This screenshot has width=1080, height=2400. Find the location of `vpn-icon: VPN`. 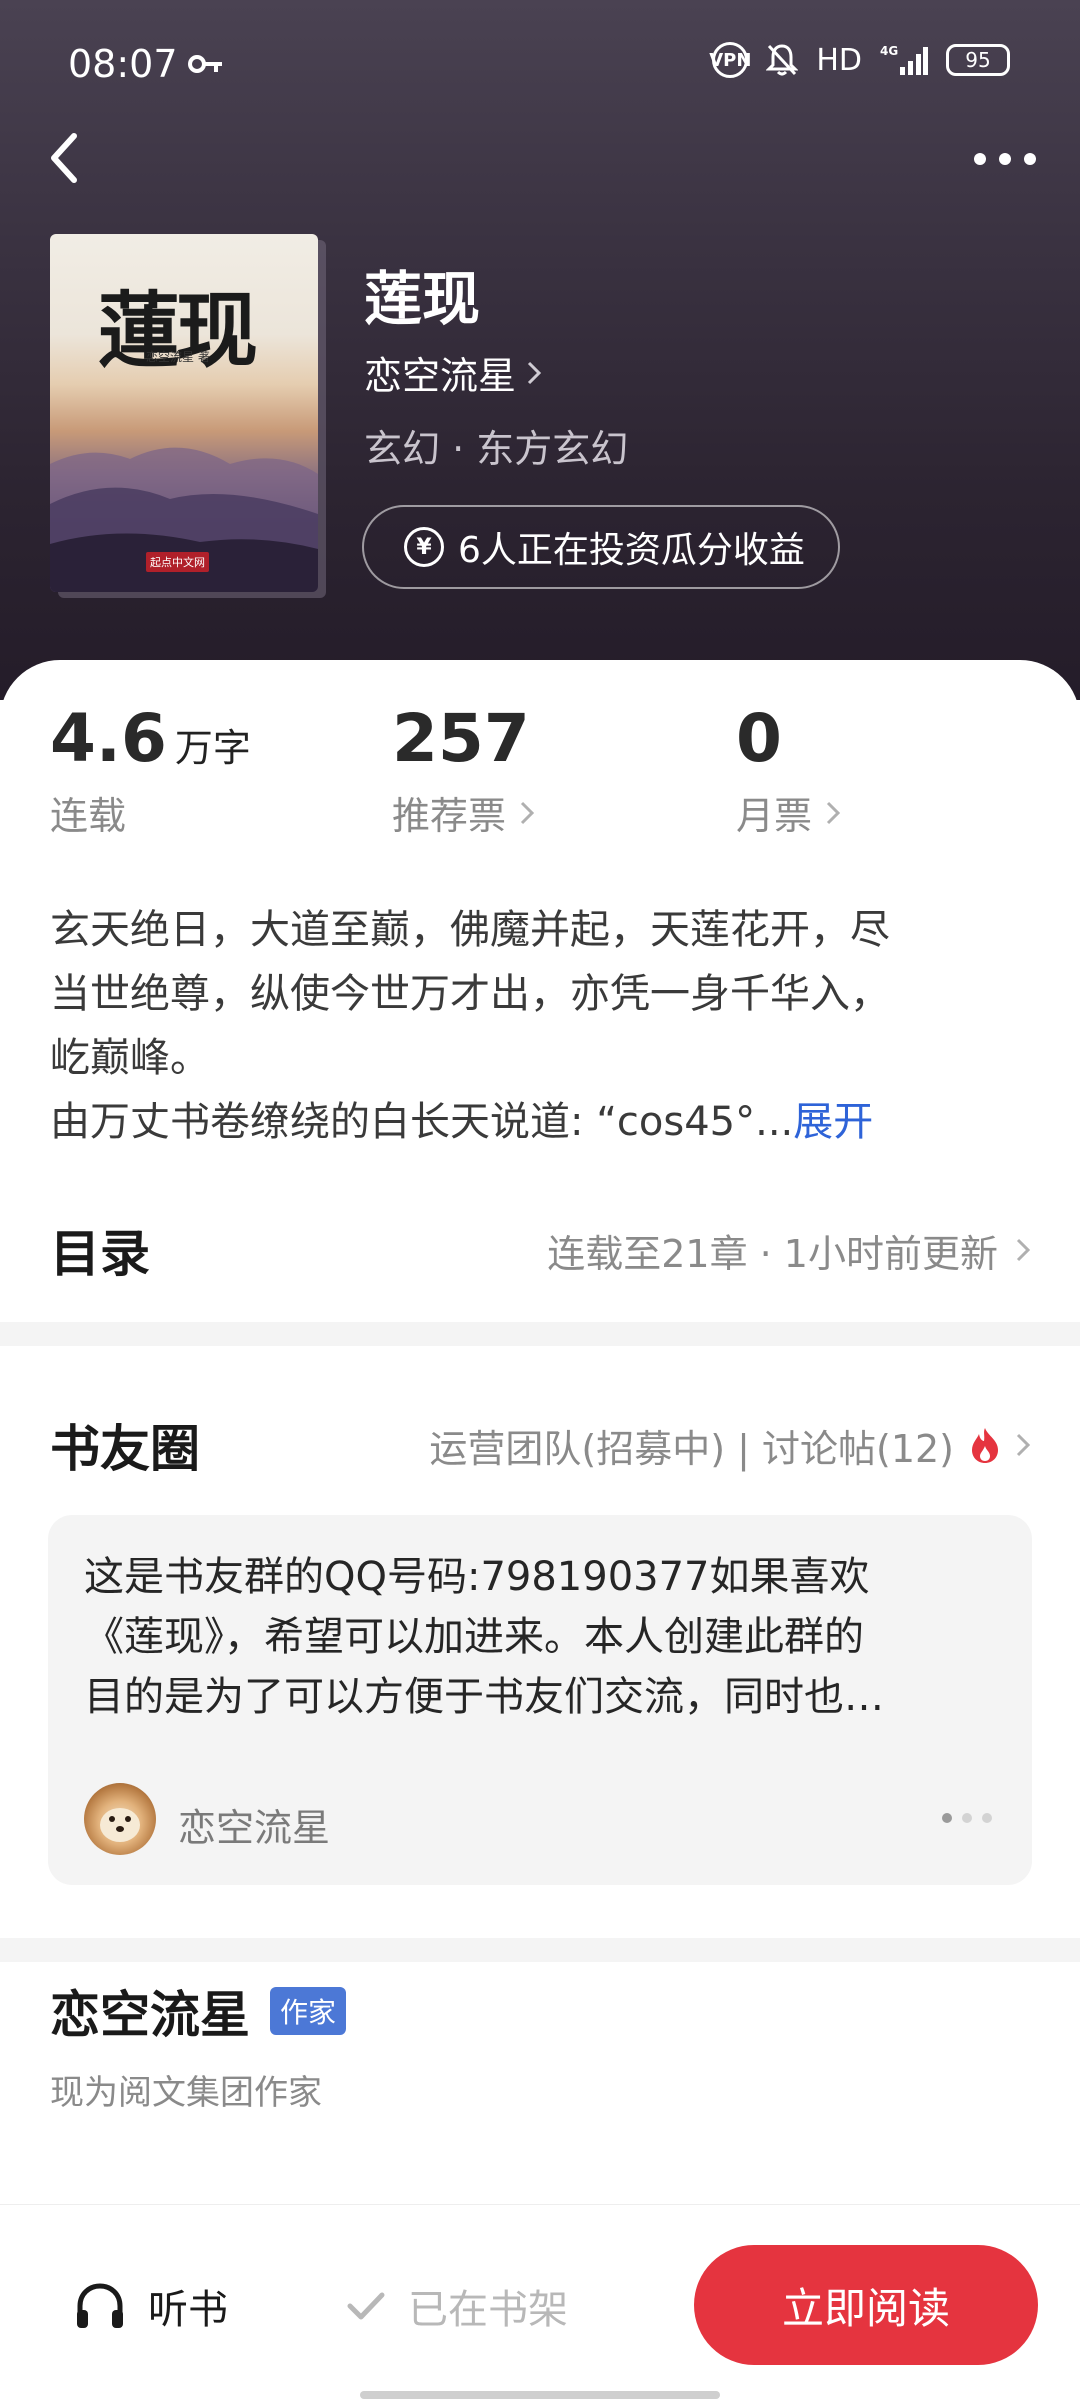

vpn-icon: VPN is located at coordinates (730, 60).